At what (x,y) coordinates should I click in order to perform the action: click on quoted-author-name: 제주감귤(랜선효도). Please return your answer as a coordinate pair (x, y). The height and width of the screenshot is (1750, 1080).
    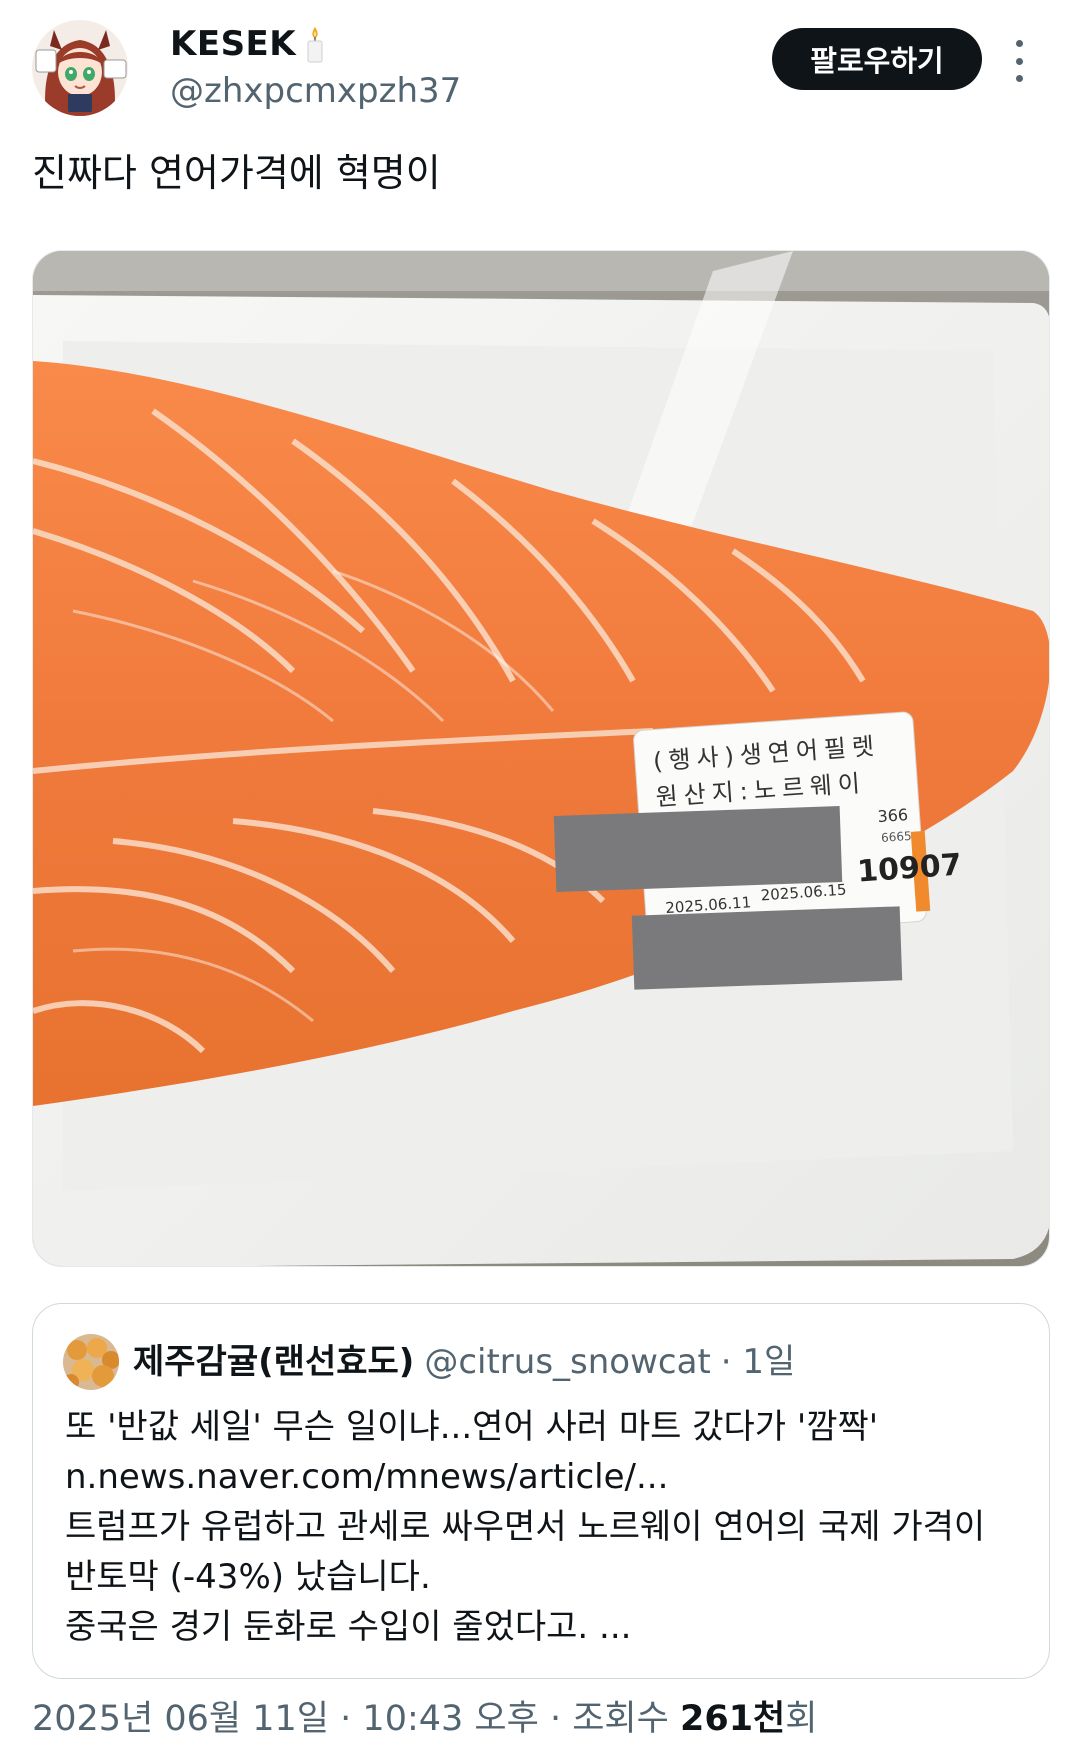
    Looking at the image, I should click on (273, 1362).